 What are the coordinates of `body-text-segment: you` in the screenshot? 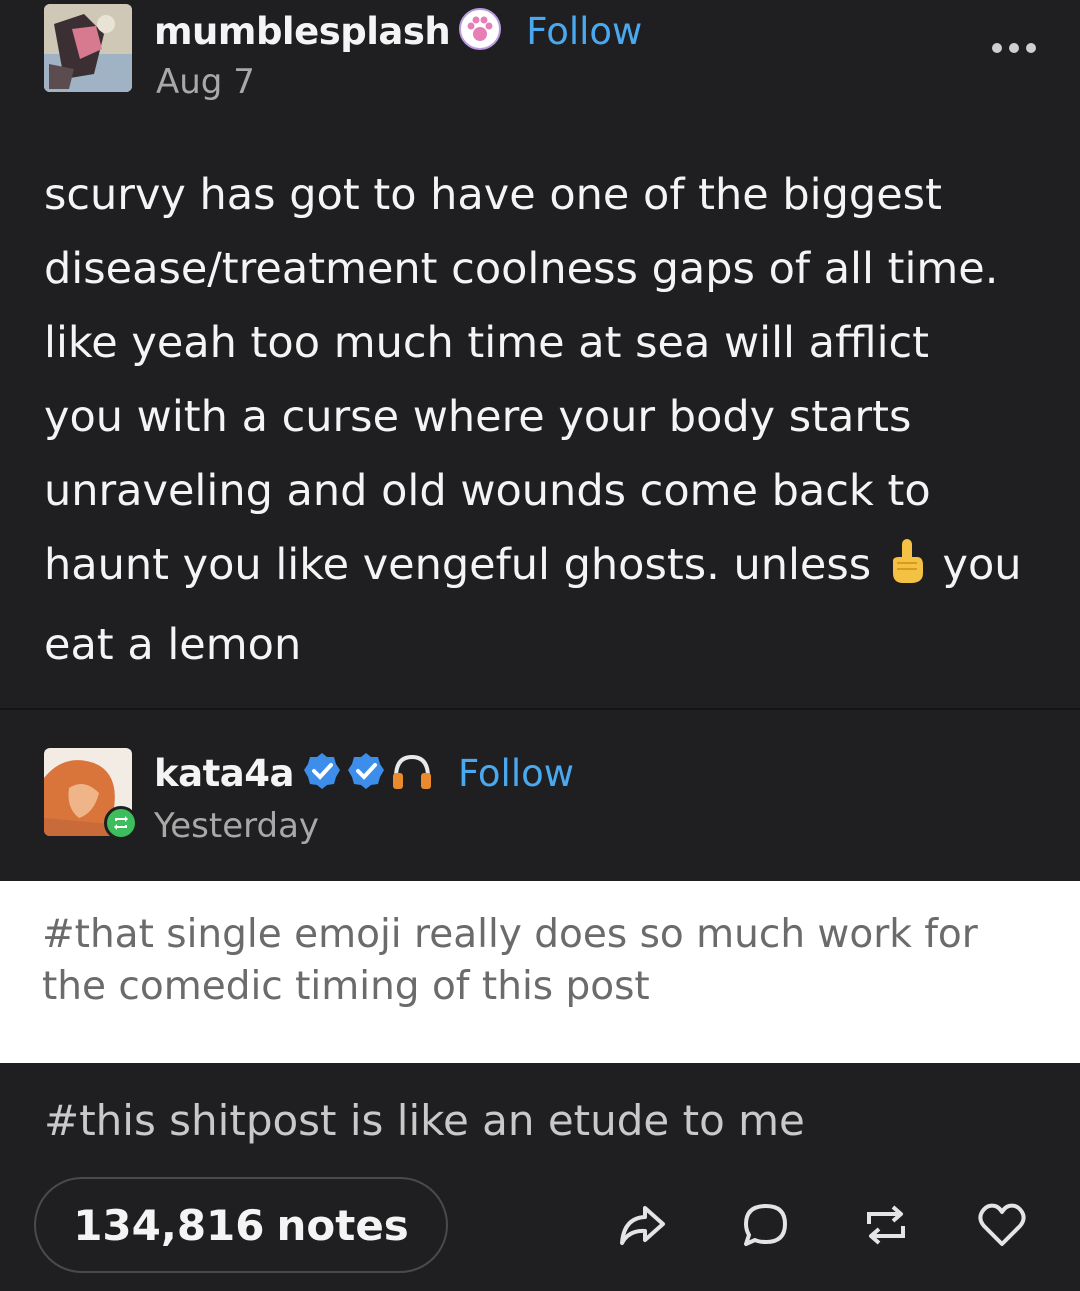 It's located at (982, 565).